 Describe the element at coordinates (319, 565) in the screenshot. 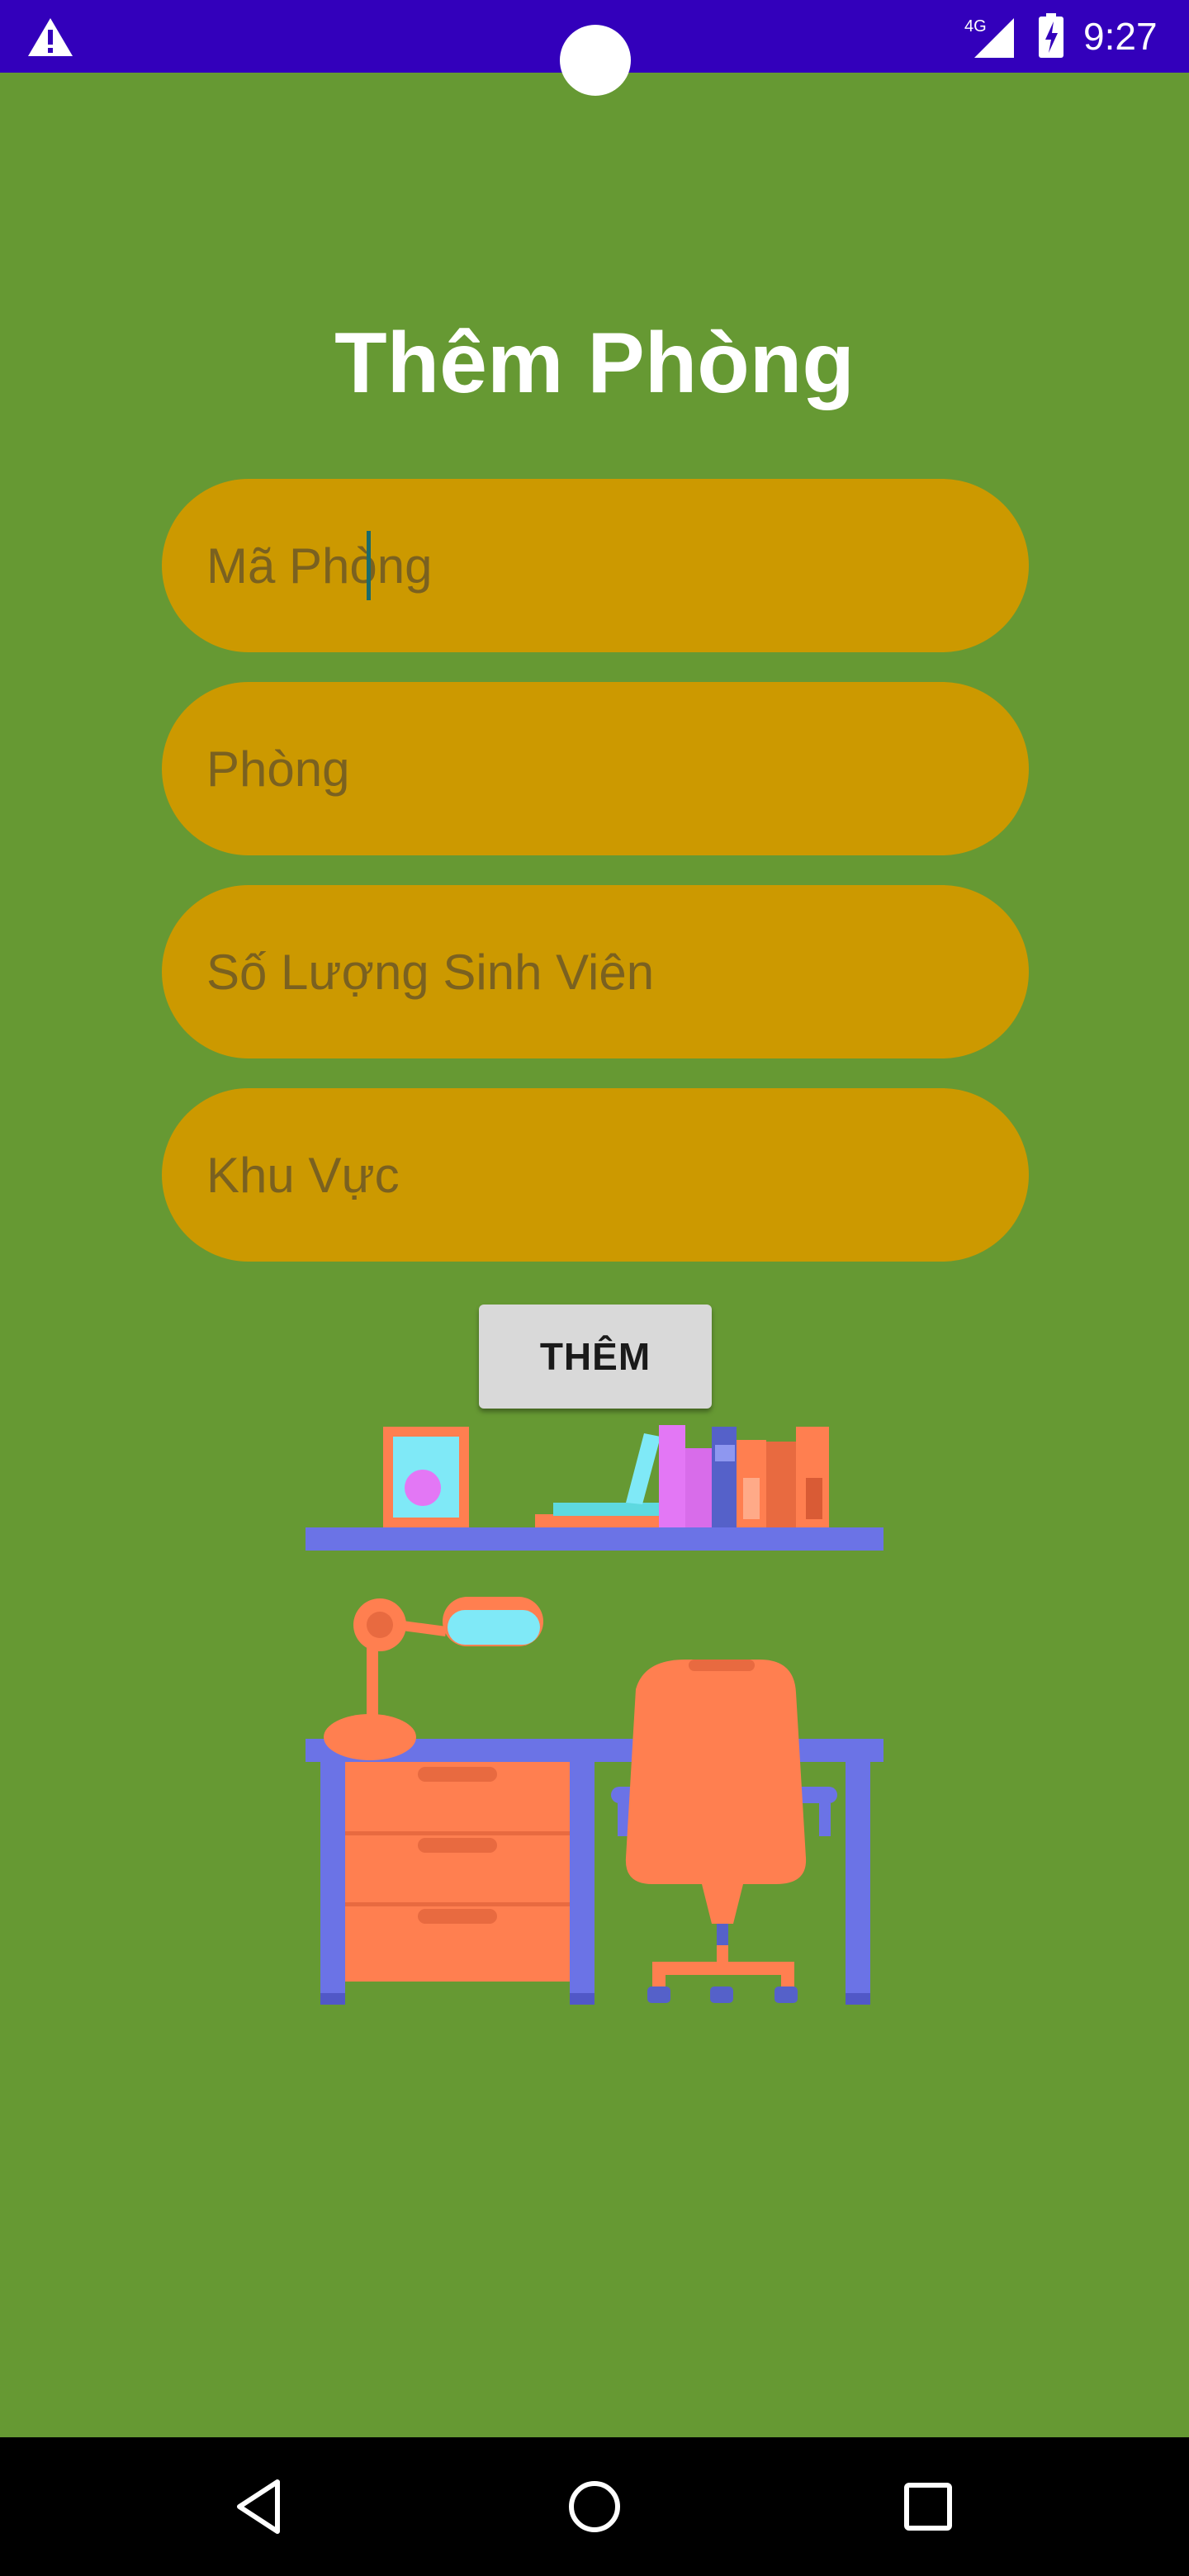

I see `room-code-placeholder: Mã Phòng` at that location.